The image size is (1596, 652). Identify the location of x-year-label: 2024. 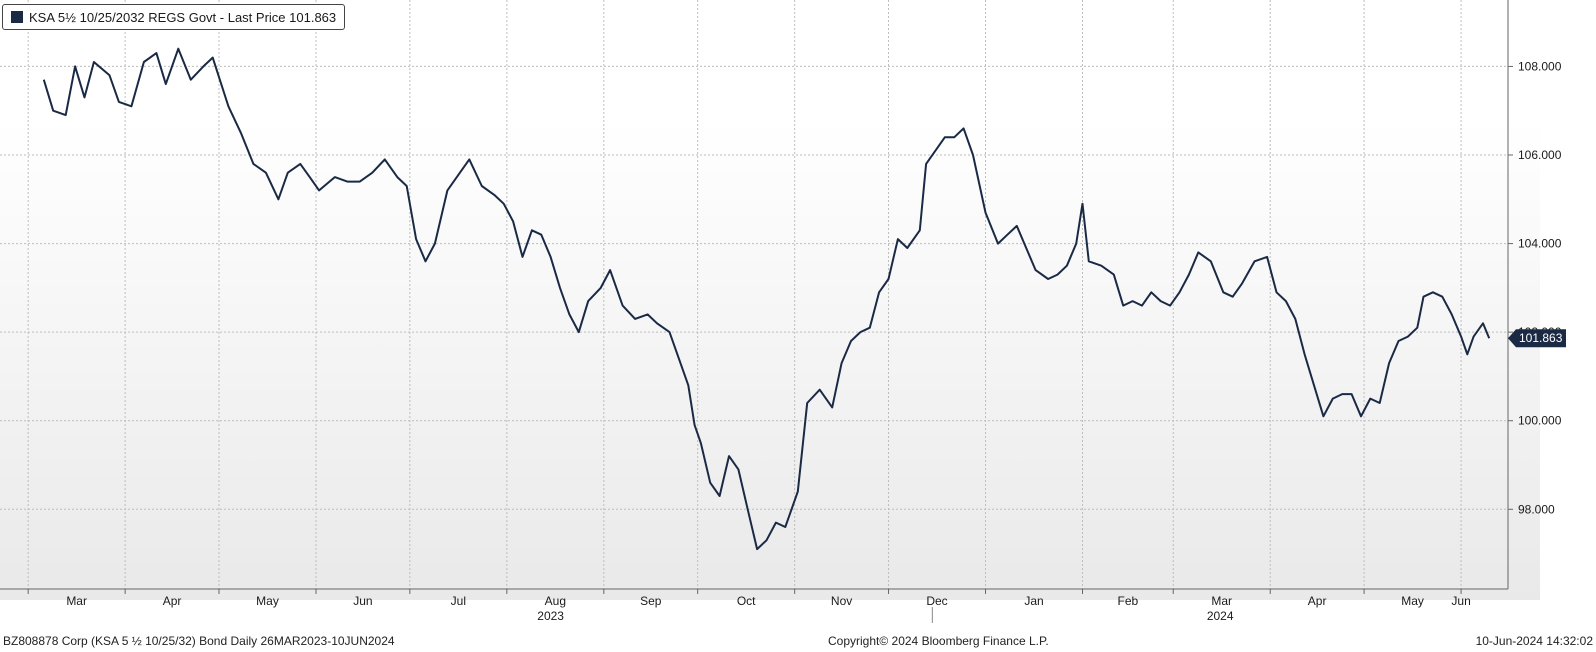
(1220, 616).